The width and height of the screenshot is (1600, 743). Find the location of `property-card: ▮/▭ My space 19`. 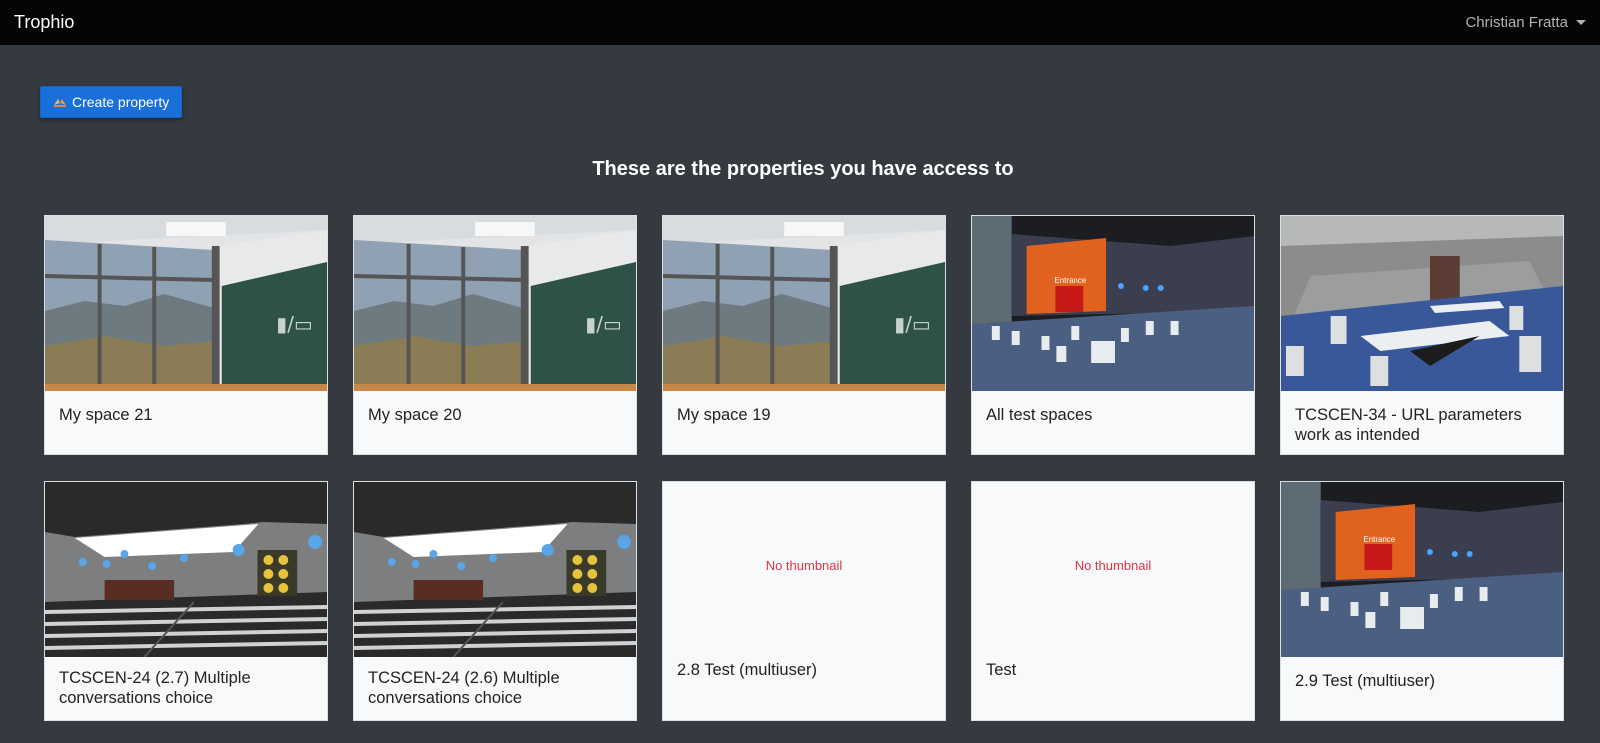

property-card: ▮/▭ My space 19 is located at coordinates (804, 335).